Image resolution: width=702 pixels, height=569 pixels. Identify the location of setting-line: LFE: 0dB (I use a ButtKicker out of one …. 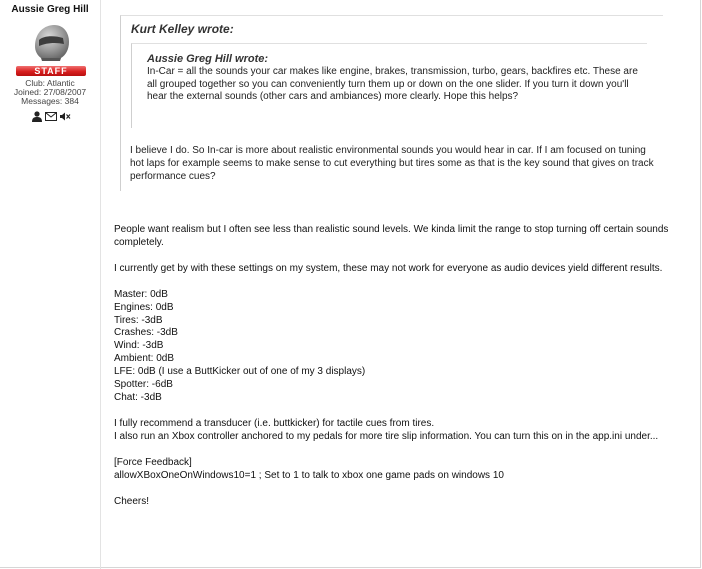
(240, 372).